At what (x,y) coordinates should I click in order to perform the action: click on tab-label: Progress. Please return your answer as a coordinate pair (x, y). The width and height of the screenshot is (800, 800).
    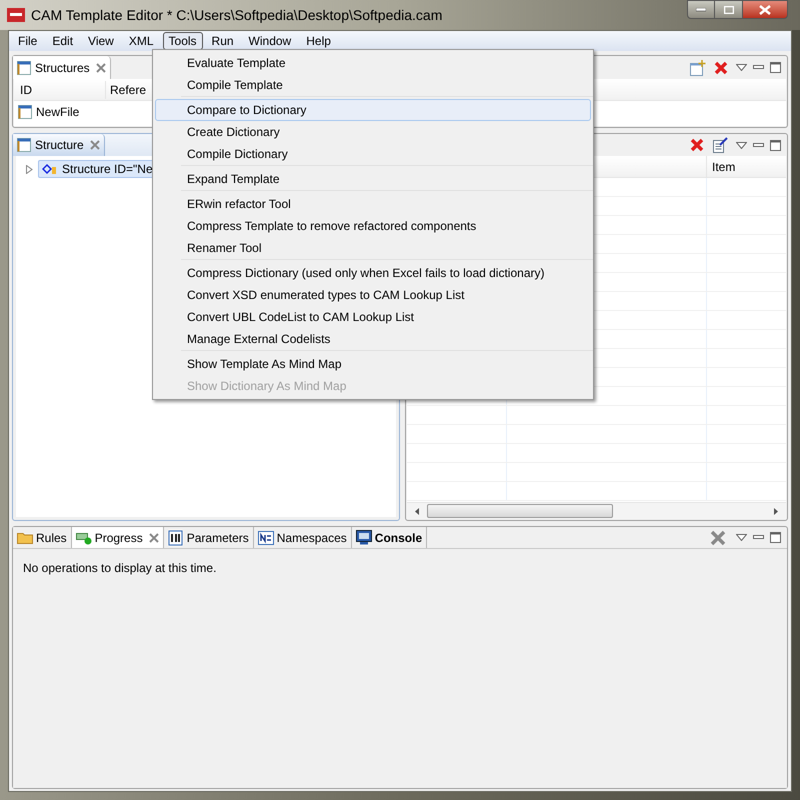
    Looking at the image, I should click on (118, 538).